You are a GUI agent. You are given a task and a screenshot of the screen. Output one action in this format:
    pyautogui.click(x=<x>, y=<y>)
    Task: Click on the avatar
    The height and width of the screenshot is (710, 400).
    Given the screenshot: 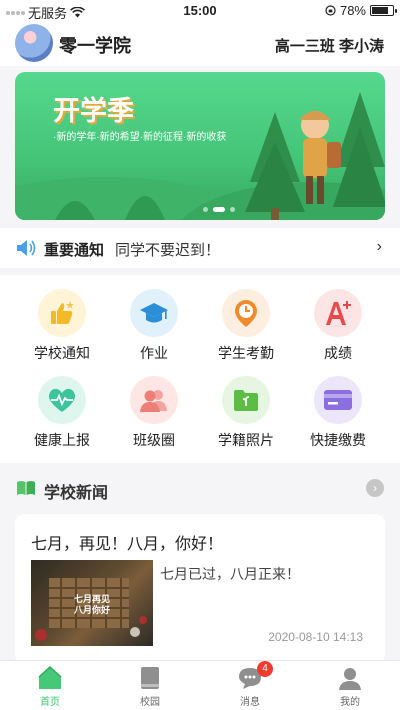 What is the action you would take?
    pyautogui.click(x=34, y=43)
    